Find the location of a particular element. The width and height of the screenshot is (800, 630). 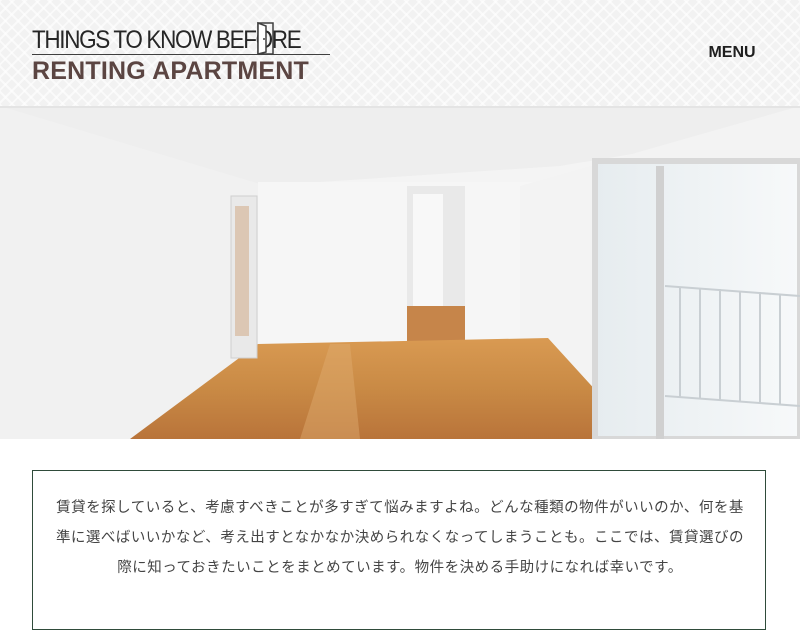

door-icon is located at coordinates (266, 38).